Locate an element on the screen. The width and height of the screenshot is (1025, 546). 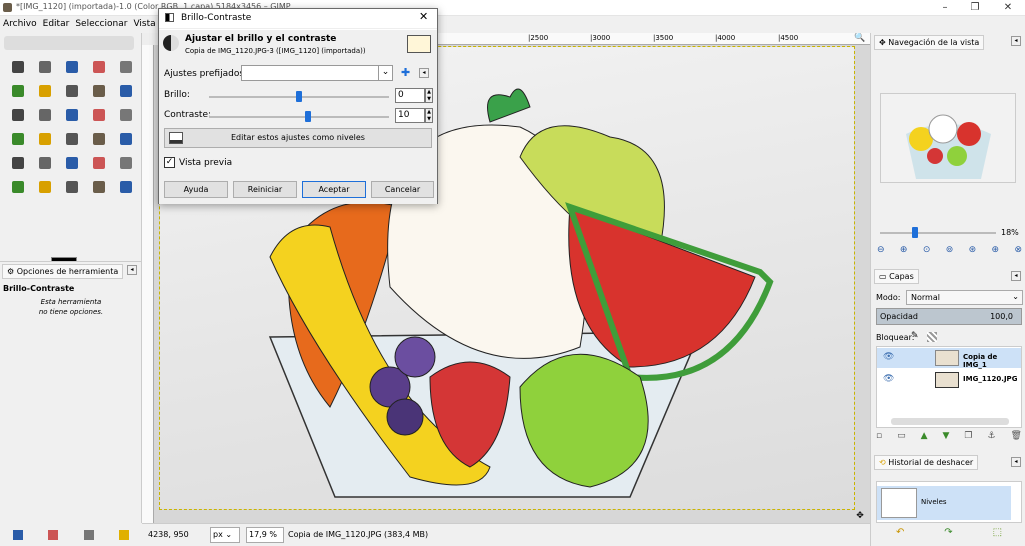
edit-as-levels-button: Editar estos ajustes como niveles is located at coordinates (298, 138).